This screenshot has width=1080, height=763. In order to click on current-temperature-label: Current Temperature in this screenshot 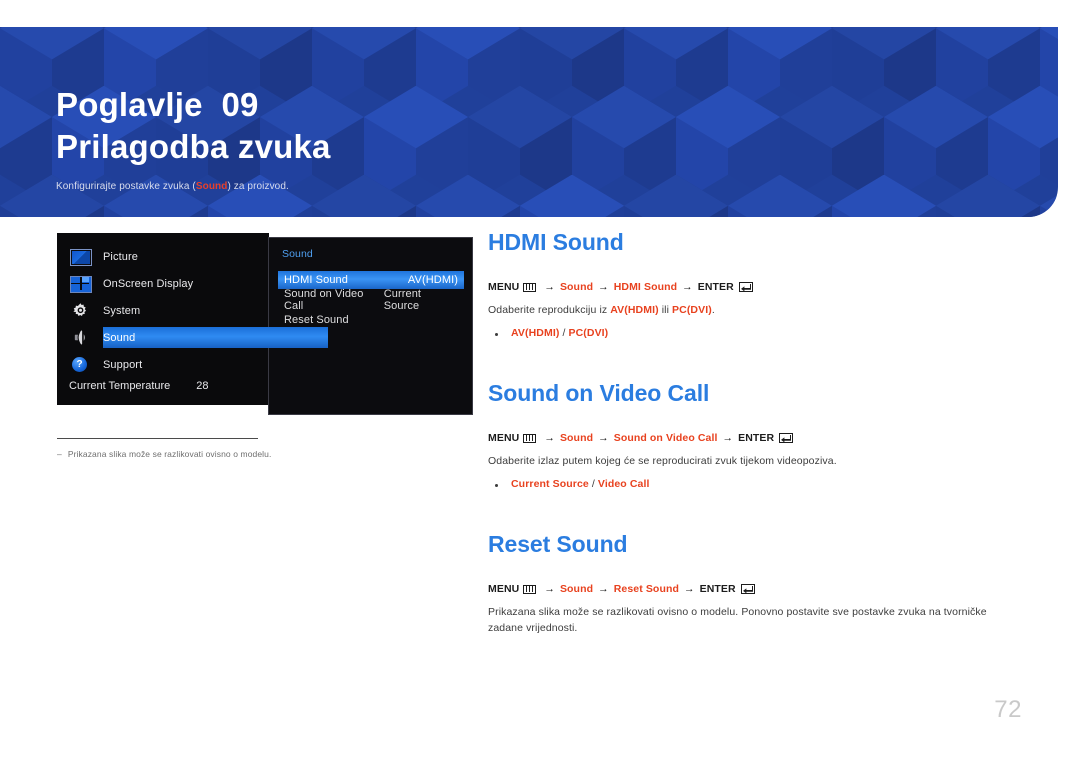, I will do `click(120, 386)`.